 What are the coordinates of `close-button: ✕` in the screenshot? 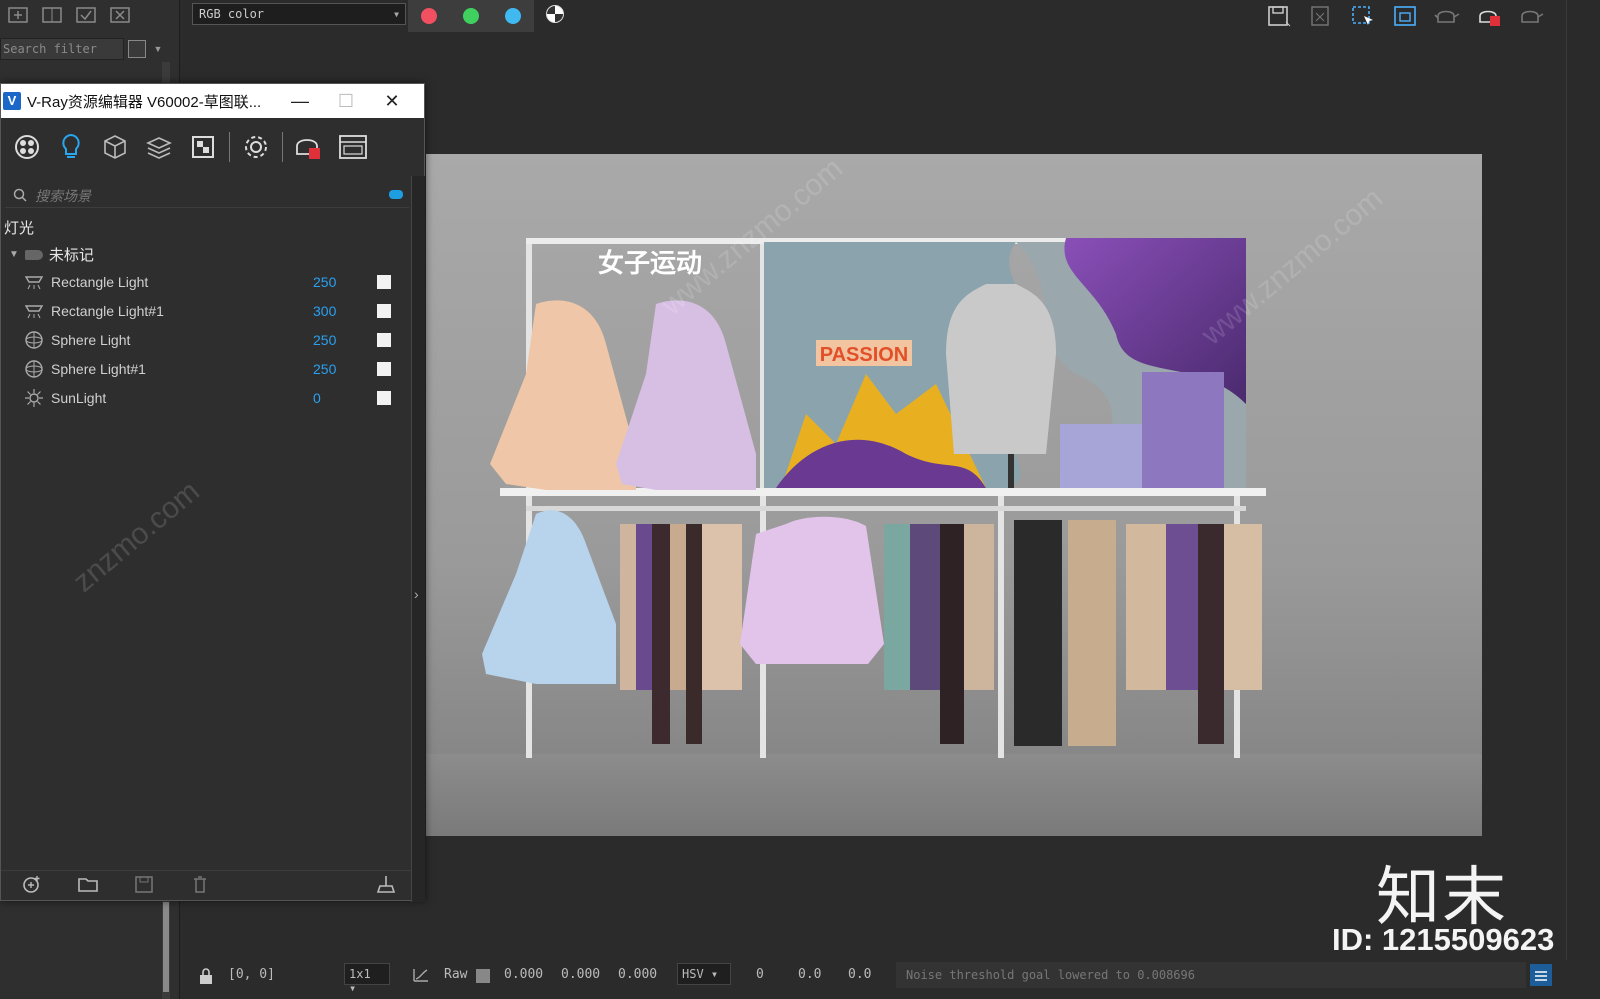 It's located at (392, 101).